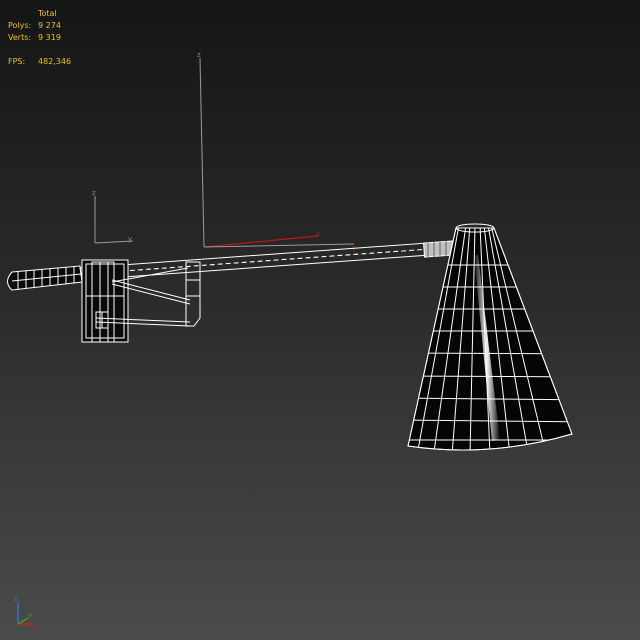 Image resolution: width=640 pixels, height=640 pixels. What do you see at coordinates (49, 37) in the screenshot?
I see `stats-verts-value: 9 319` at bounding box center [49, 37].